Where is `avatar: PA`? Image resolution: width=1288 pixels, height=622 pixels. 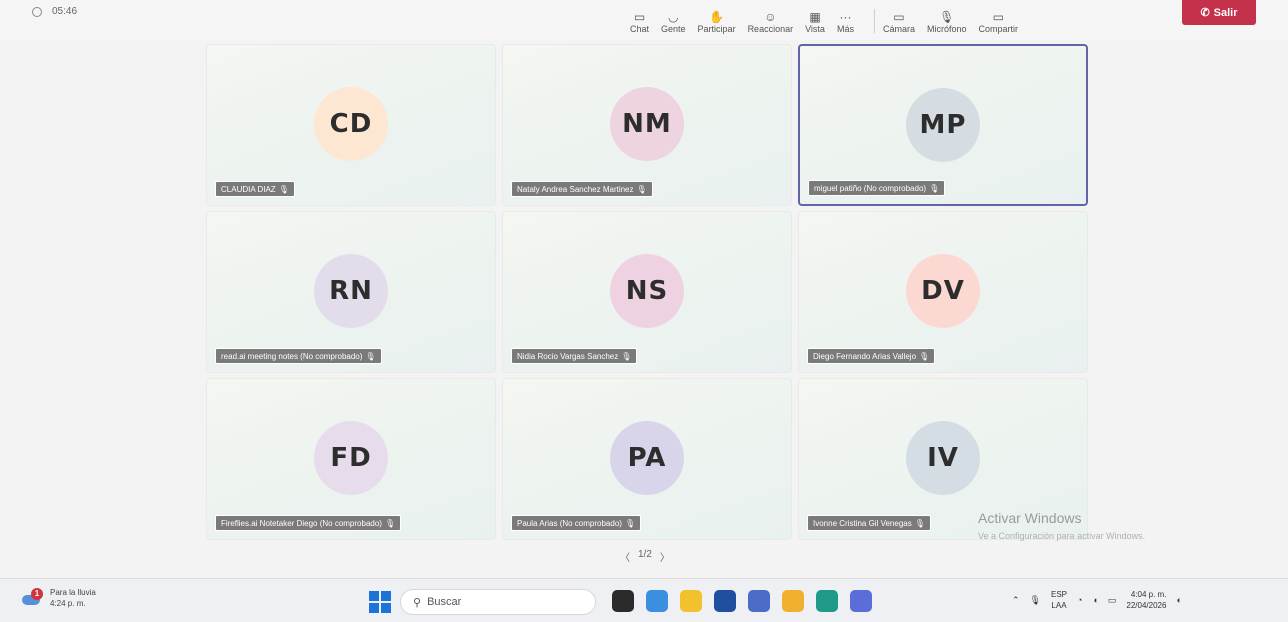
avatar: PA is located at coordinates (647, 458).